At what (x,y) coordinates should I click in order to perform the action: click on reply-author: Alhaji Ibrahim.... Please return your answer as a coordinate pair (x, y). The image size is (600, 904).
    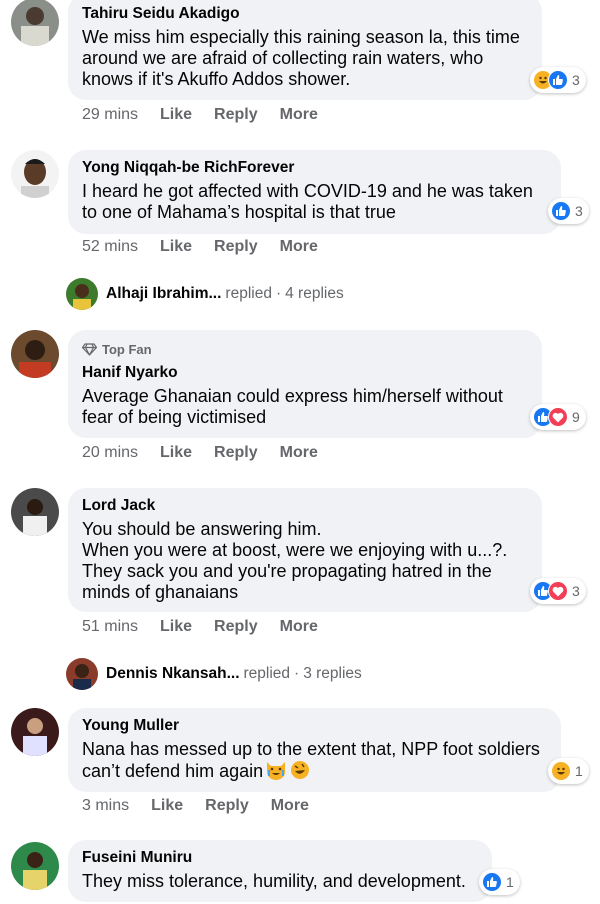
    Looking at the image, I should click on (164, 293).